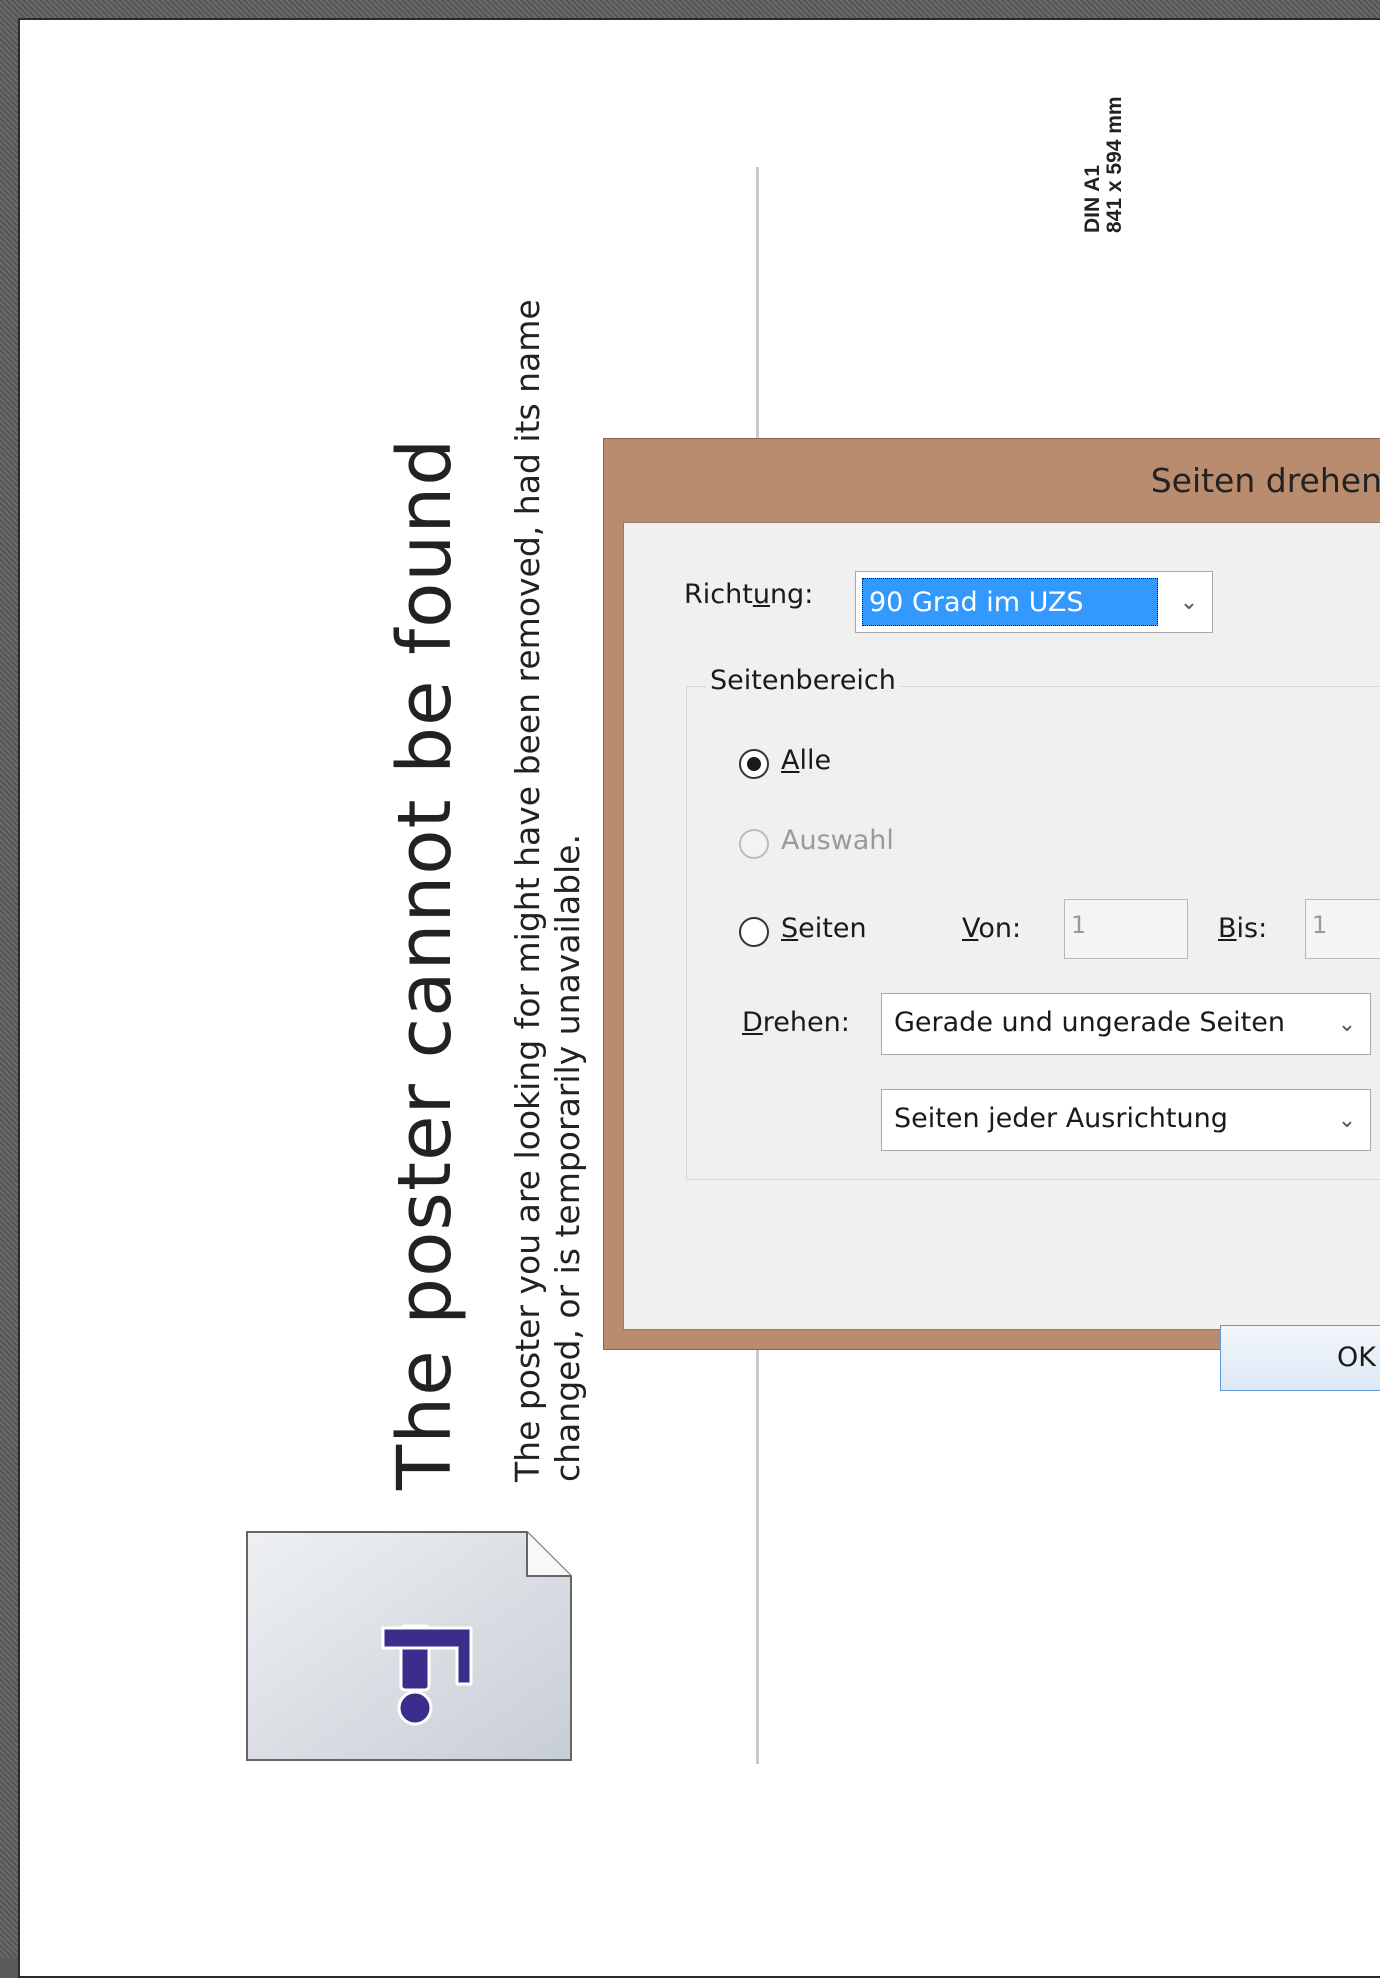 Image resolution: width=1380 pixels, height=1978 pixels. I want to click on dialog-title: Seiten drehen, so click(1265, 480).